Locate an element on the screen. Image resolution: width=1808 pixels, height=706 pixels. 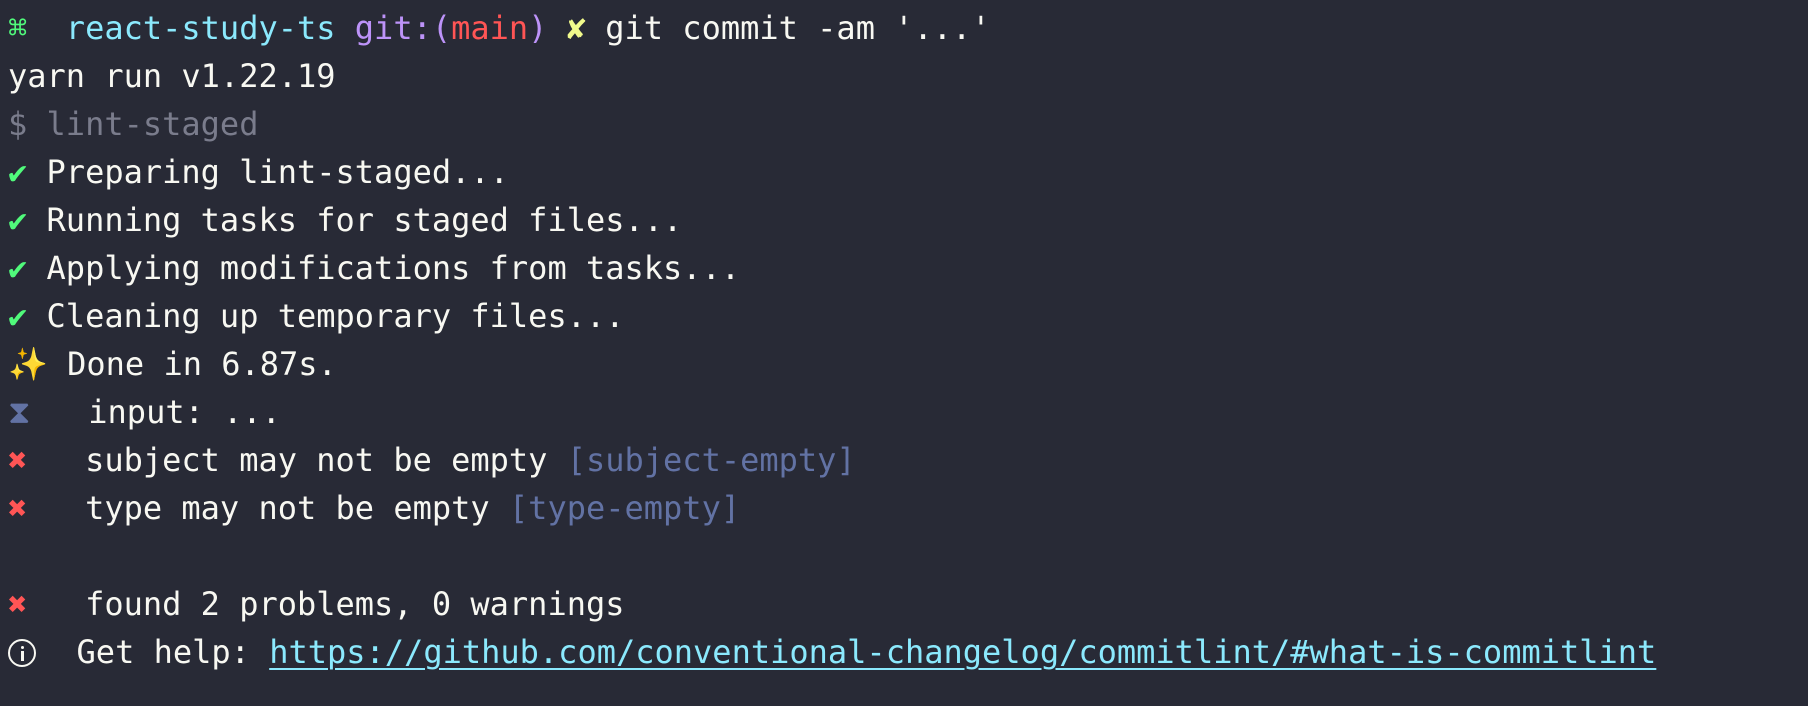
yarn-run-line: yarn run v1.22.19 is located at coordinates (172, 76).